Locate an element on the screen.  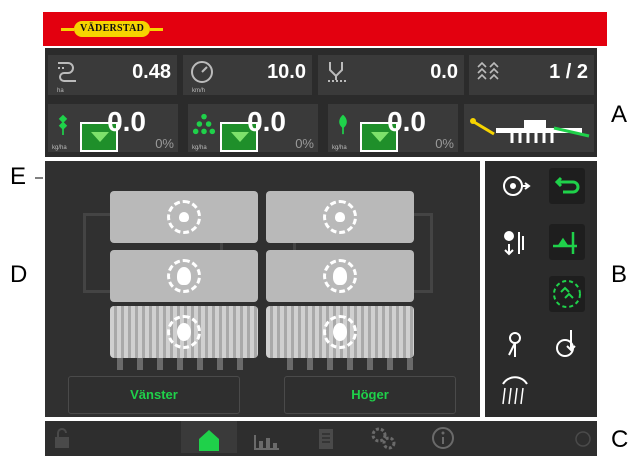
rate-cell-sprout: kg/ha 0.0 0% is located at coordinates (393, 128).